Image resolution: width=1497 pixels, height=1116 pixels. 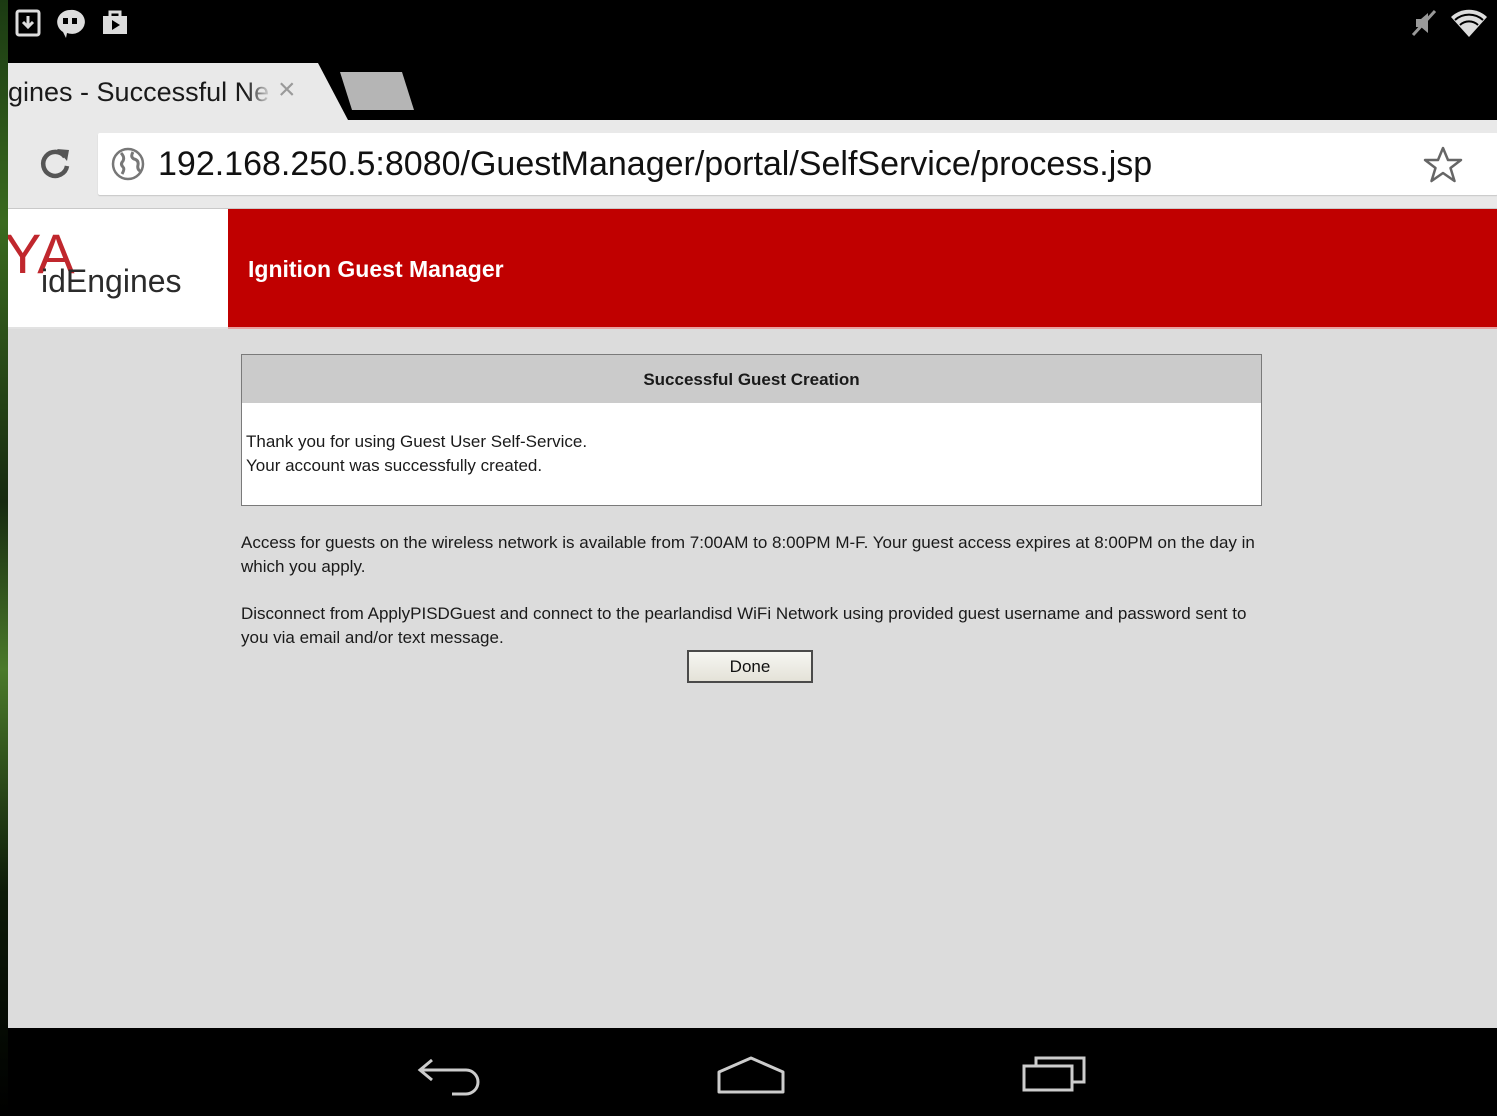 I want to click on page-title: Ignition Guest Manager, so click(x=376, y=269).